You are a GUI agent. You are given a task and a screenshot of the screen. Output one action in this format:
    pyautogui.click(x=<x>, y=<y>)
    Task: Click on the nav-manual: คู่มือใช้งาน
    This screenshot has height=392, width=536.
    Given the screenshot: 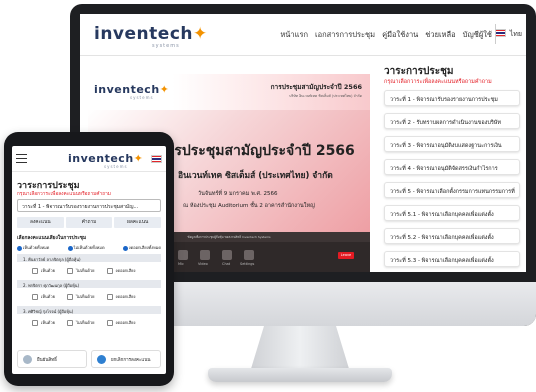 What is the action you would take?
    pyautogui.click(x=400, y=35)
    